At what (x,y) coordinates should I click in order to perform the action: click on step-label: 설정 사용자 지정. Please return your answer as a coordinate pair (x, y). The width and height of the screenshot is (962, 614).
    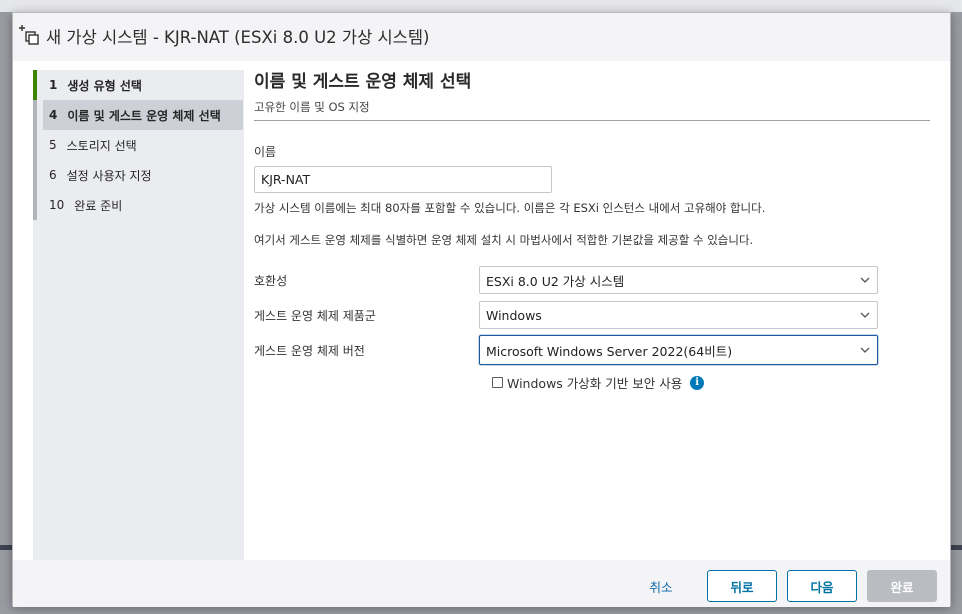
    Looking at the image, I should click on (109, 175).